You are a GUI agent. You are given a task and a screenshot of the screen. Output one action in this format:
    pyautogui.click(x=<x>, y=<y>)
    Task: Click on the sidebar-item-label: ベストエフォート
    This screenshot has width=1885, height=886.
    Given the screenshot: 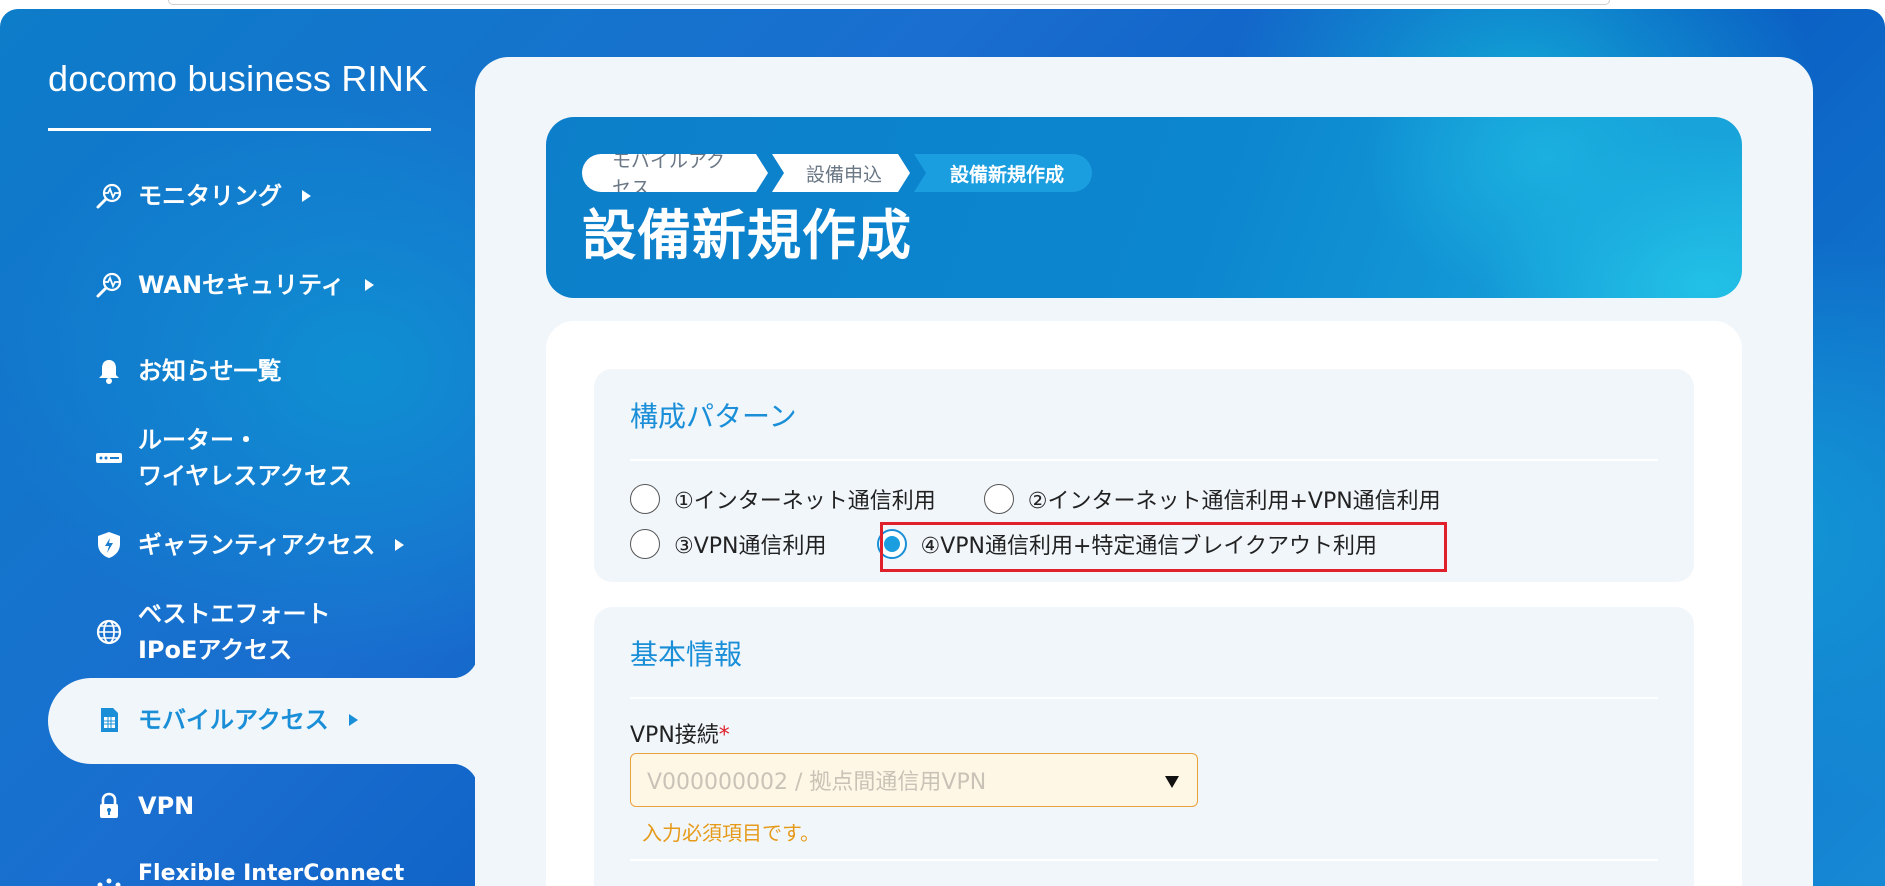 What is the action you would take?
    pyautogui.click(x=234, y=614)
    